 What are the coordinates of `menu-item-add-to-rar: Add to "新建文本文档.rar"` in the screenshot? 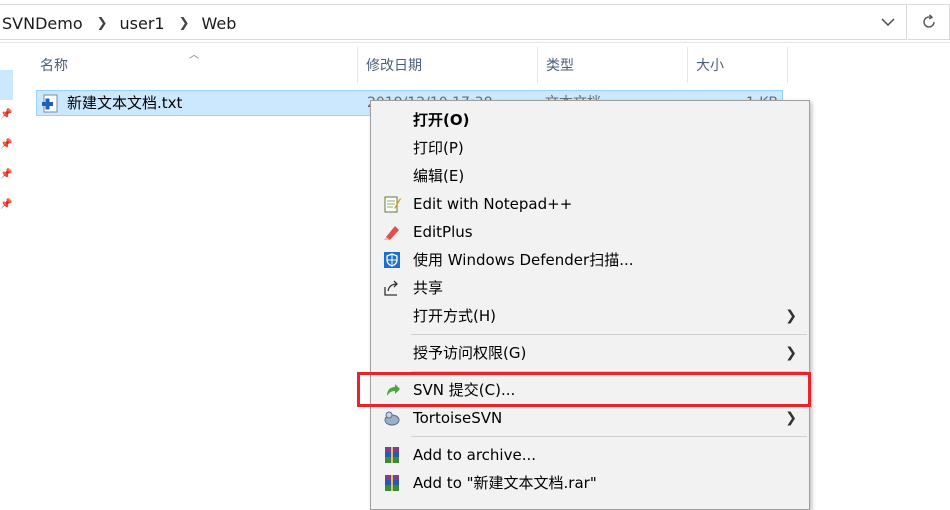 It's located at (590, 483).